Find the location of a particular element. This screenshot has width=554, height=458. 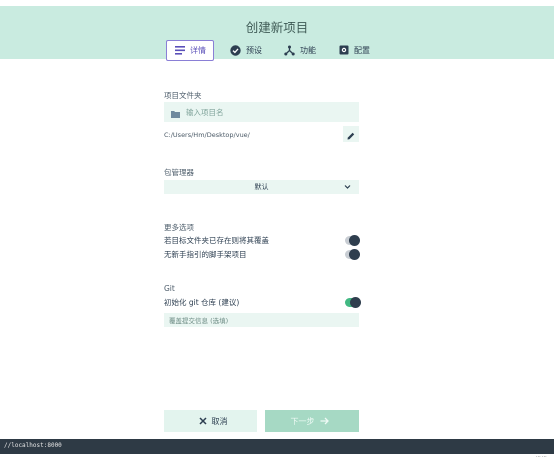

cancel-button-label: 取消 is located at coordinates (219, 421).